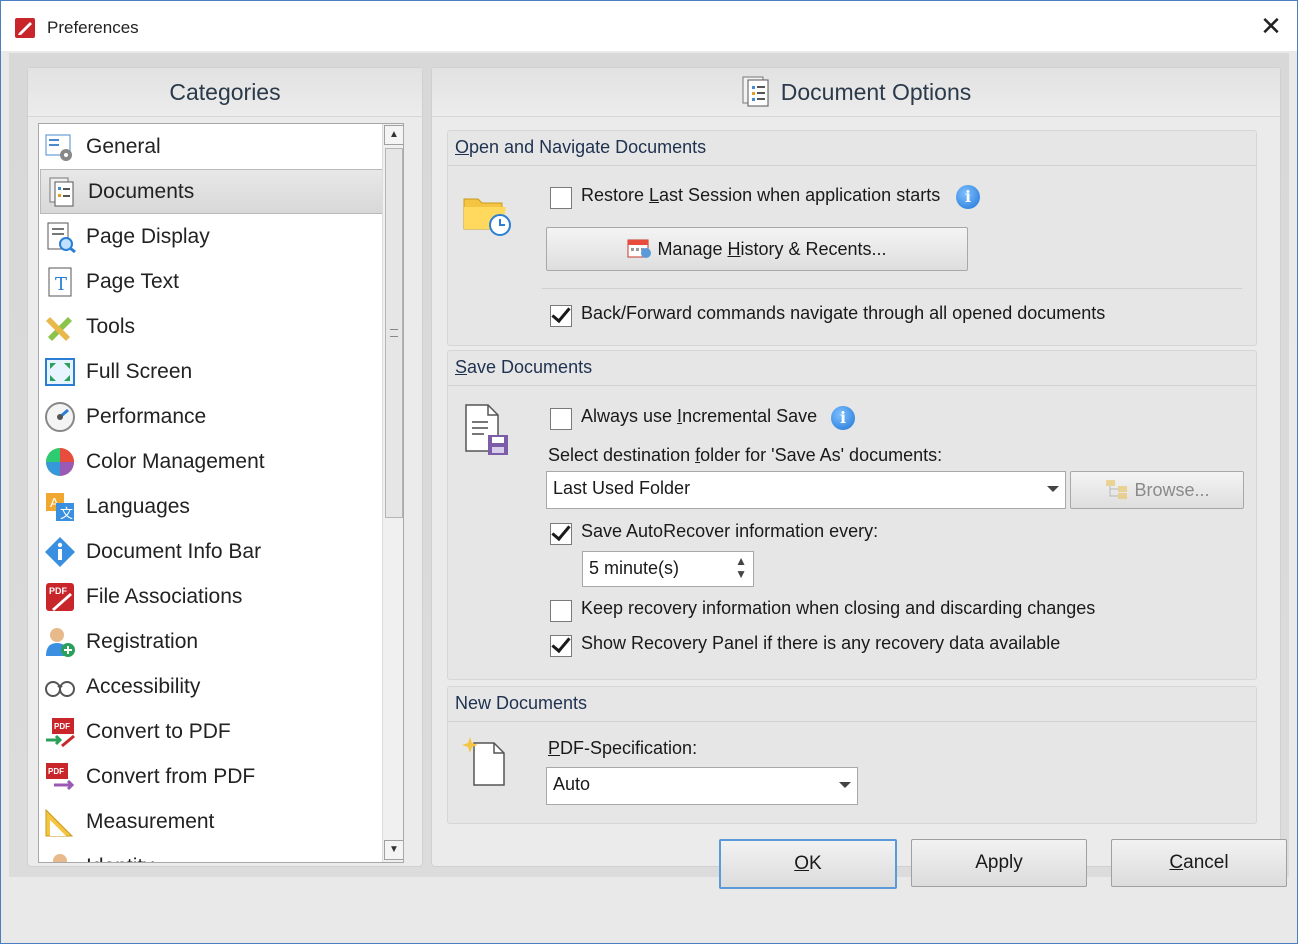 The height and width of the screenshot is (944, 1298). I want to click on category-item-identity: Identity, so click(214, 853).